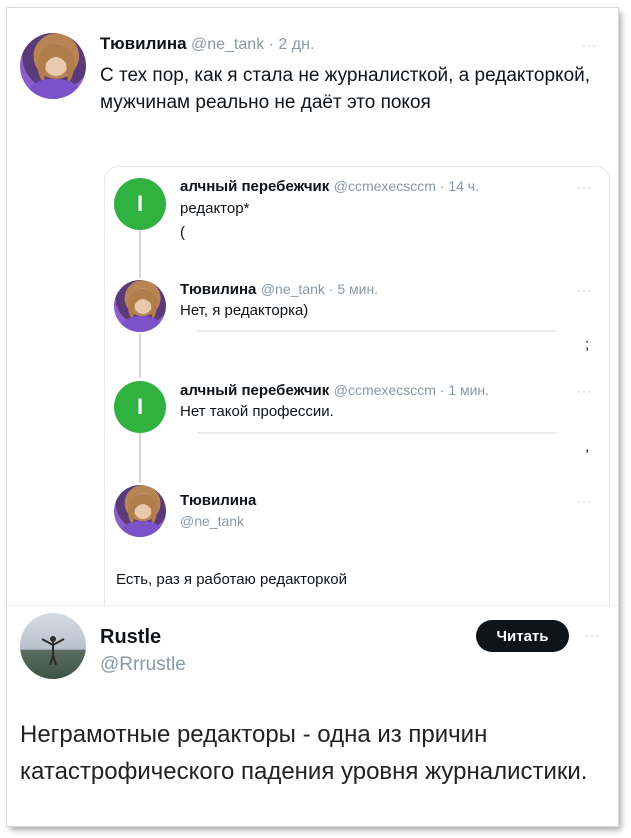 The image size is (631, 838). I want to click on reply-extra-text: (, so click(182, 232).